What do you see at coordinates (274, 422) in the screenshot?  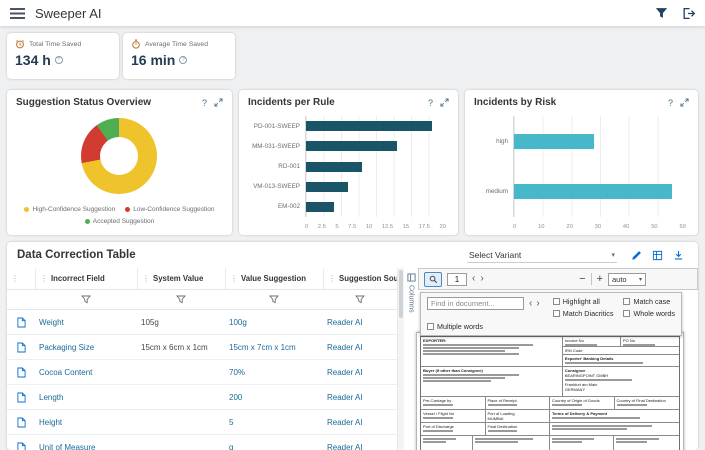 I see `cell-value-suggestion: 5` at bounding box center [274, 422].